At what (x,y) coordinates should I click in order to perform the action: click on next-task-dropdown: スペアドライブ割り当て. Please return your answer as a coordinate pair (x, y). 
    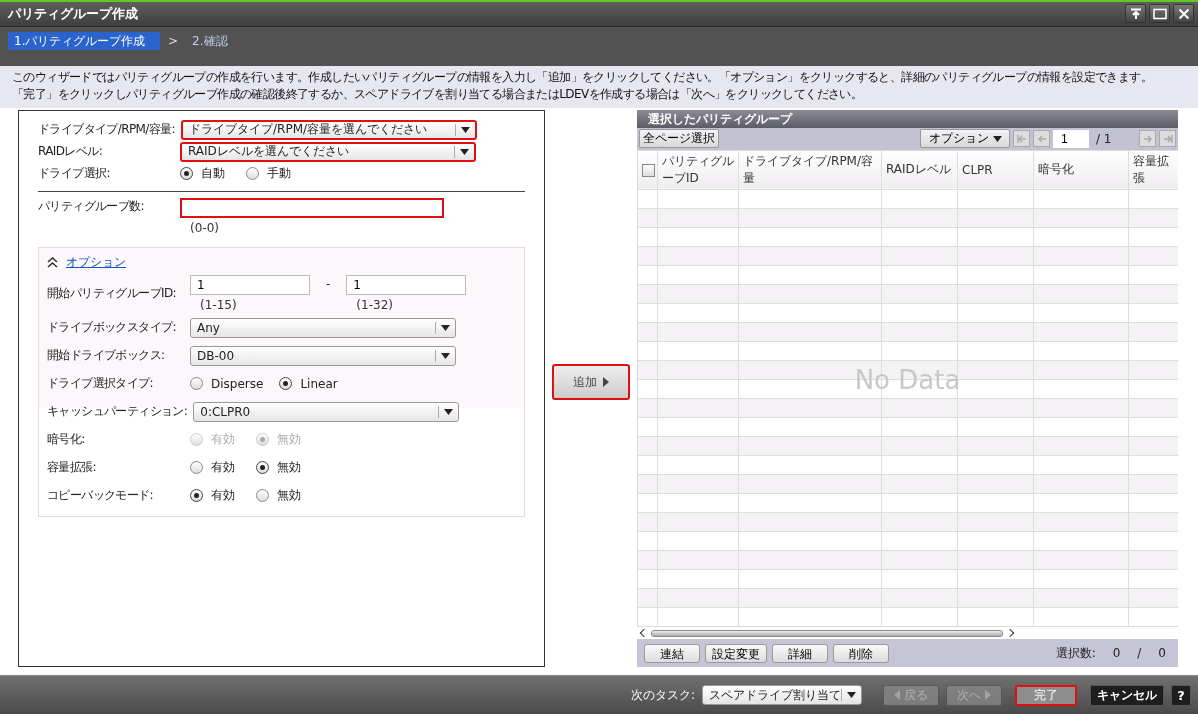
    Looking at the image, I should click on (782, 695).